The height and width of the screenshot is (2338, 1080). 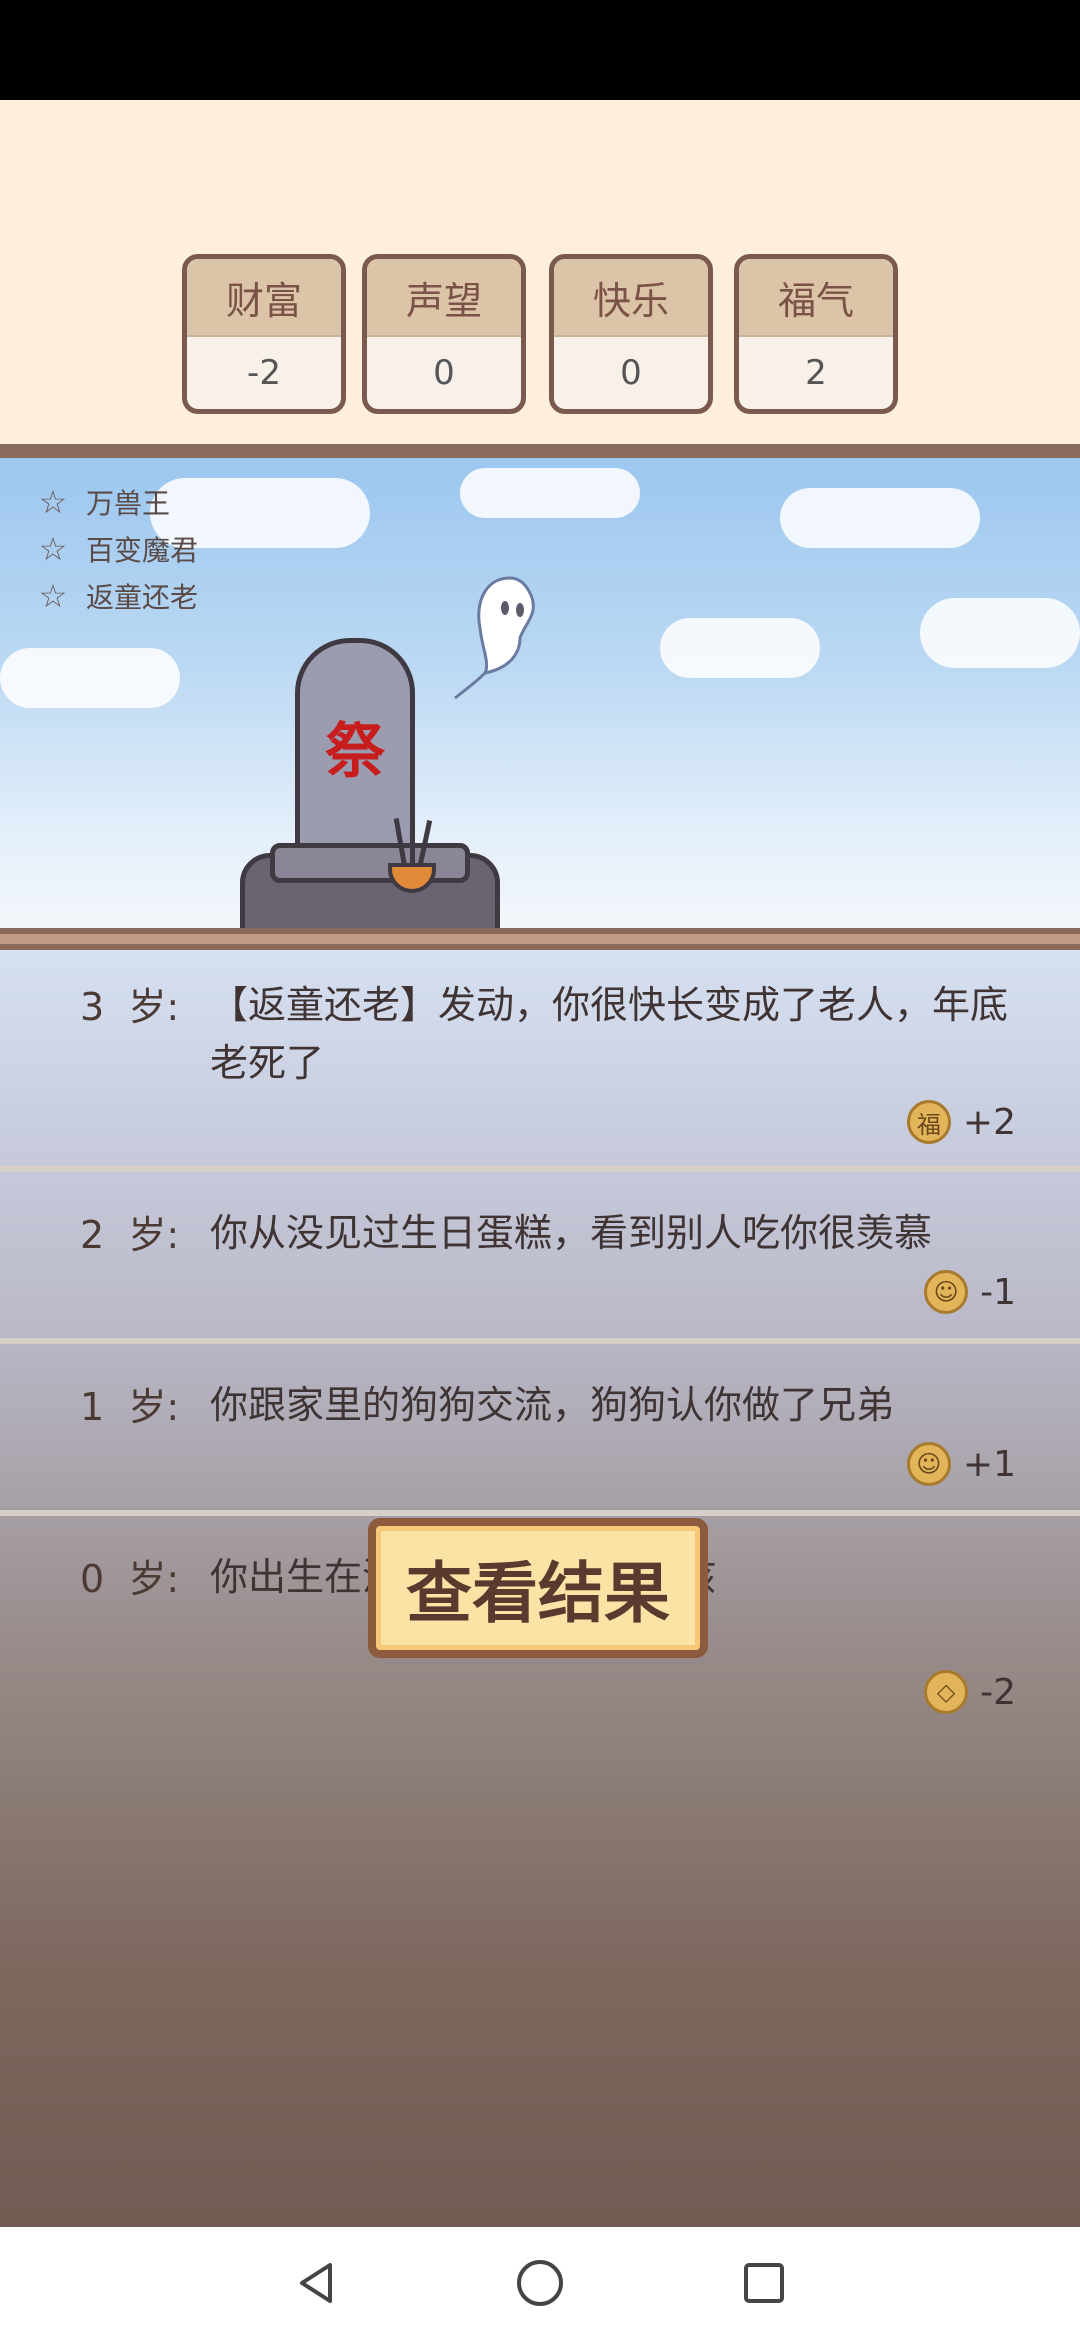 I want to click on trait-item: ☆ 返童还老, so click(x=117, y=595).